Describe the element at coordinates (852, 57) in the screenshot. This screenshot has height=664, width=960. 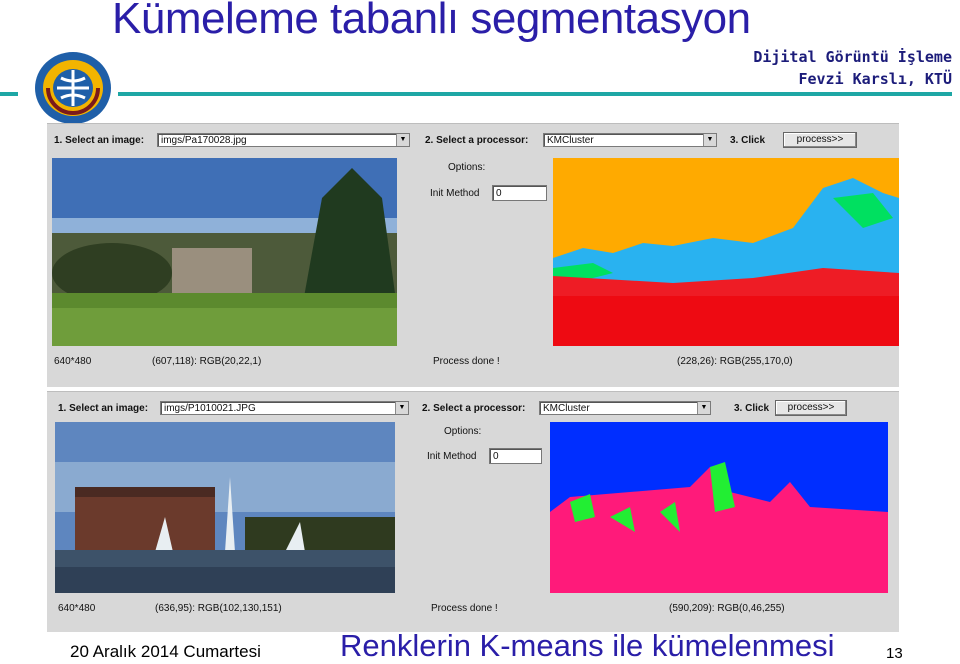
I see `course-name: Dijital Görüntü İşleme` at that location.